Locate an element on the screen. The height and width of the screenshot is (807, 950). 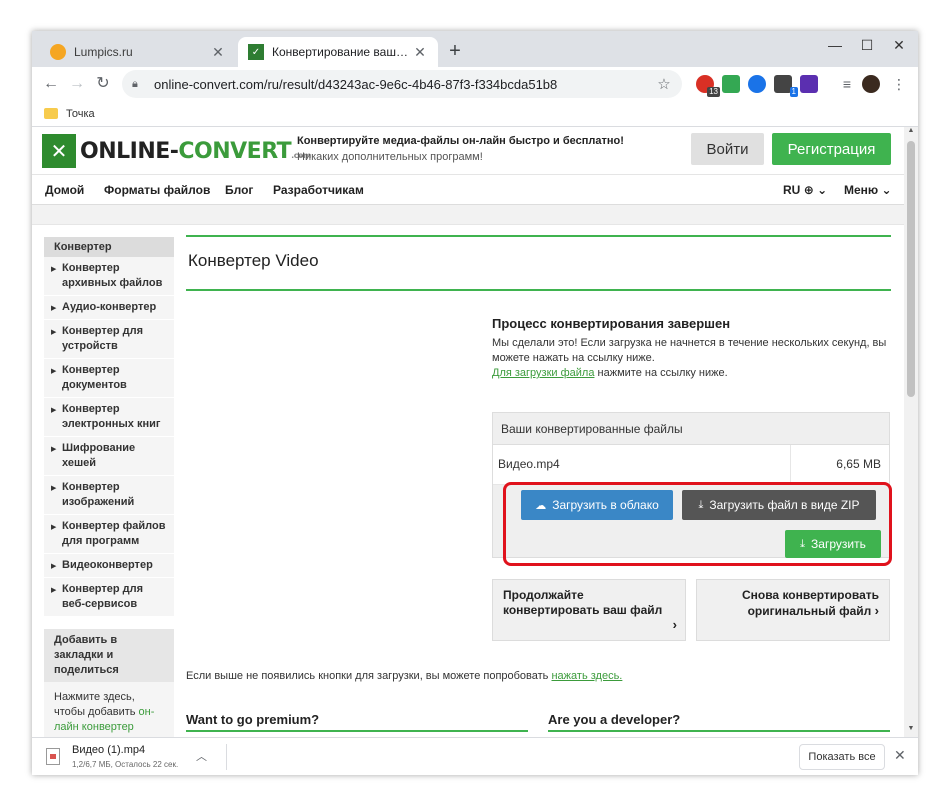
share-text: Нажмите здесь, чтобы добавить is located at coordinates (96, 704).